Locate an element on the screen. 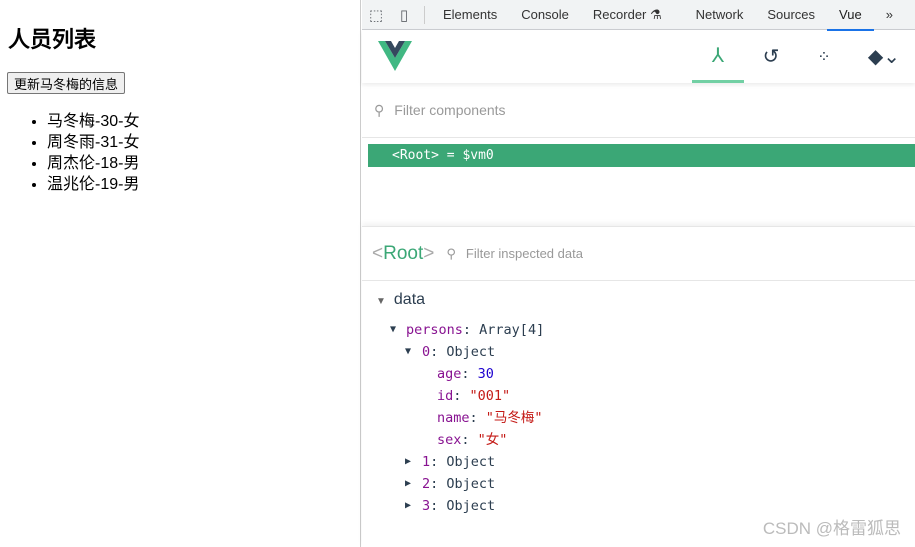 This screenshot has height=547, width=915. timeline-history-icon: ↺ is located at coordinates (771, 56).